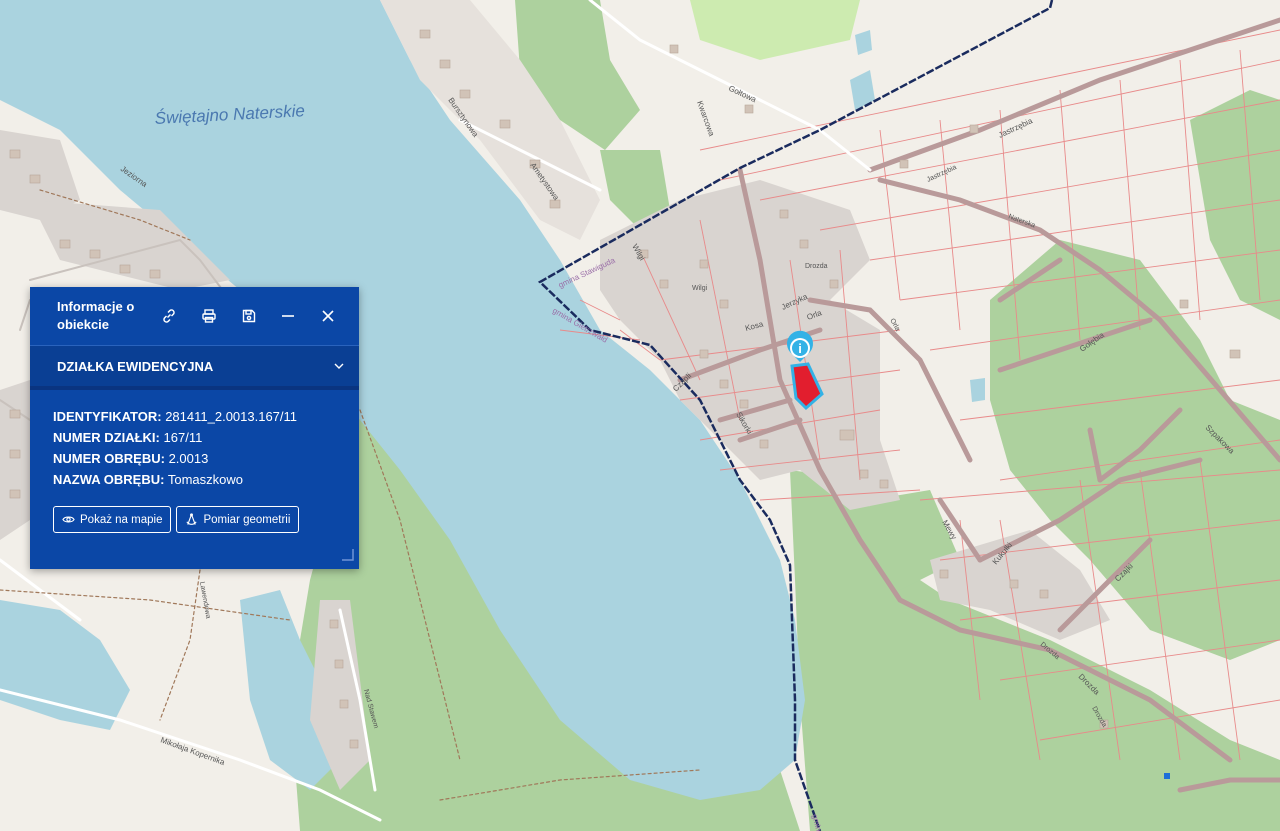  I want to click on panel-actions: Pokaż na mapie Pomiar geometrii, so click(176, 519).